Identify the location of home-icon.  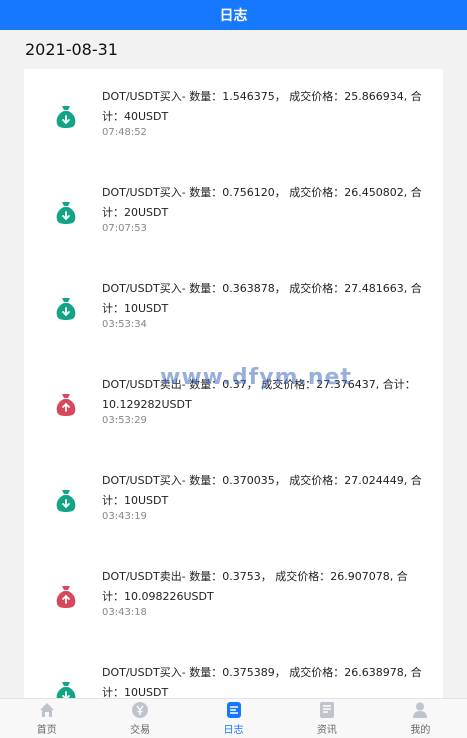
(46, 710).